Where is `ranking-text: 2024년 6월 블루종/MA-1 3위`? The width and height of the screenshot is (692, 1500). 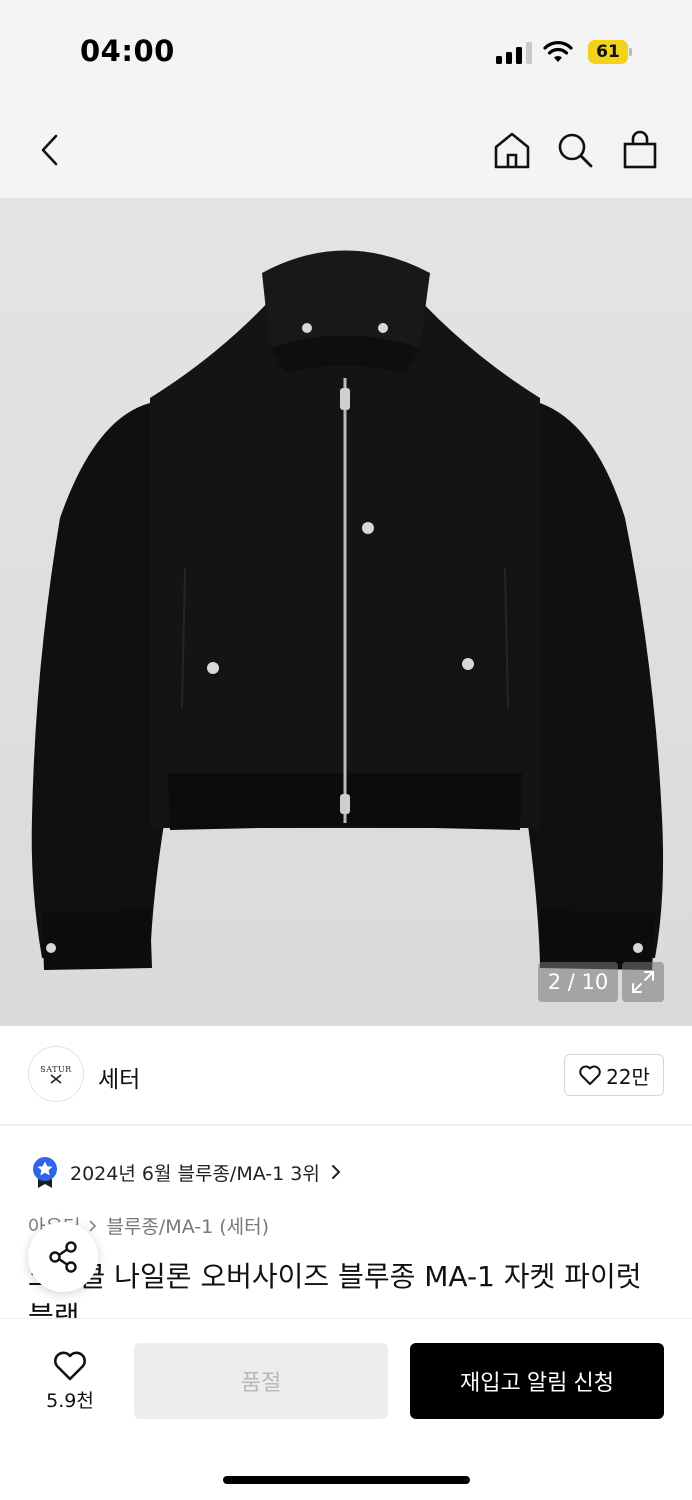 ranking-text: 2024년 6월 블루종/MA-1 3위 is located at coordinates (195, 1173).